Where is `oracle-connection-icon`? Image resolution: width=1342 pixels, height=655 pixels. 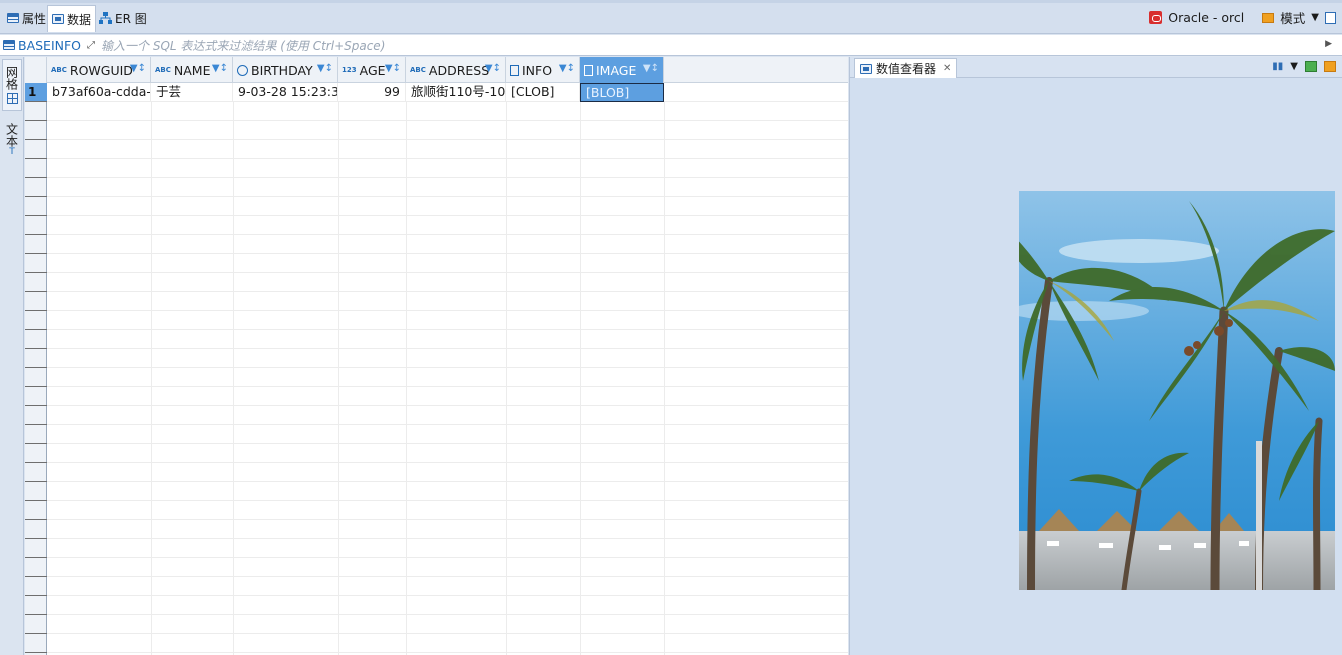
oracle-connection-icon is located at coordinates (1156, 17).